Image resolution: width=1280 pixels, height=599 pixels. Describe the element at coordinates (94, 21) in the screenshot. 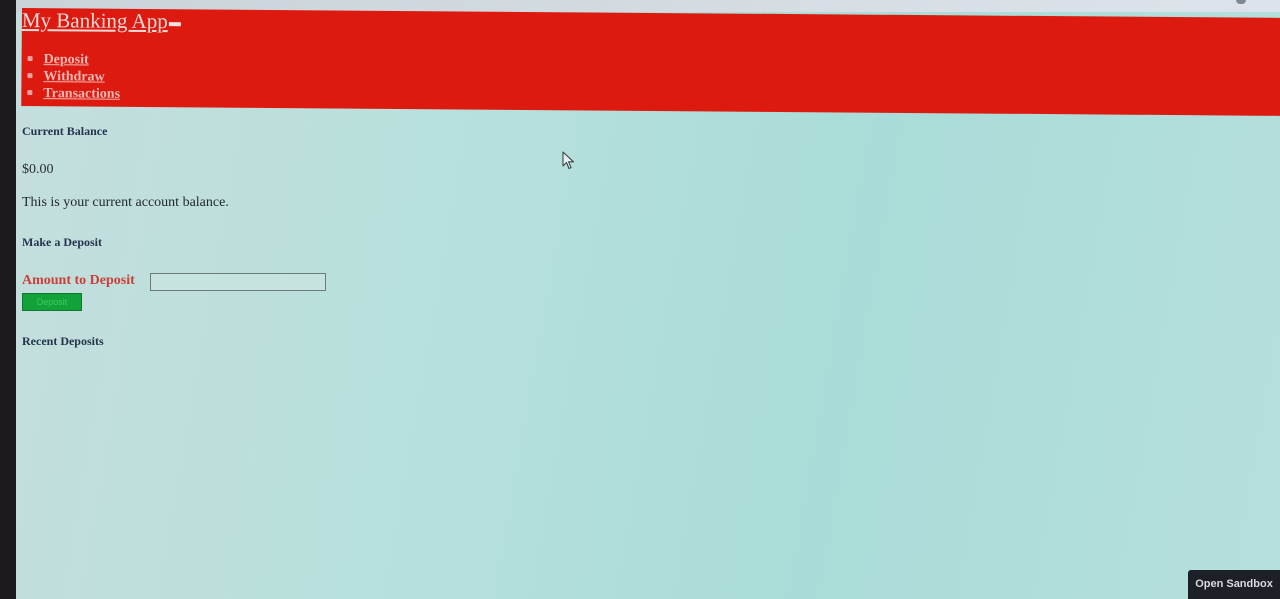

I see `app-title-text: My Banking App` at that location.